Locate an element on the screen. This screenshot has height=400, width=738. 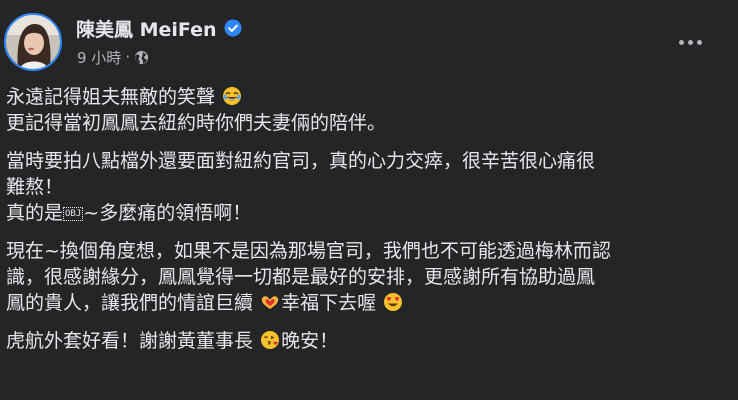
text-line: 更記得當初鳳鳳去紐約時你們夫妻倆的陪伴。 is located at coordinates (196, 123).